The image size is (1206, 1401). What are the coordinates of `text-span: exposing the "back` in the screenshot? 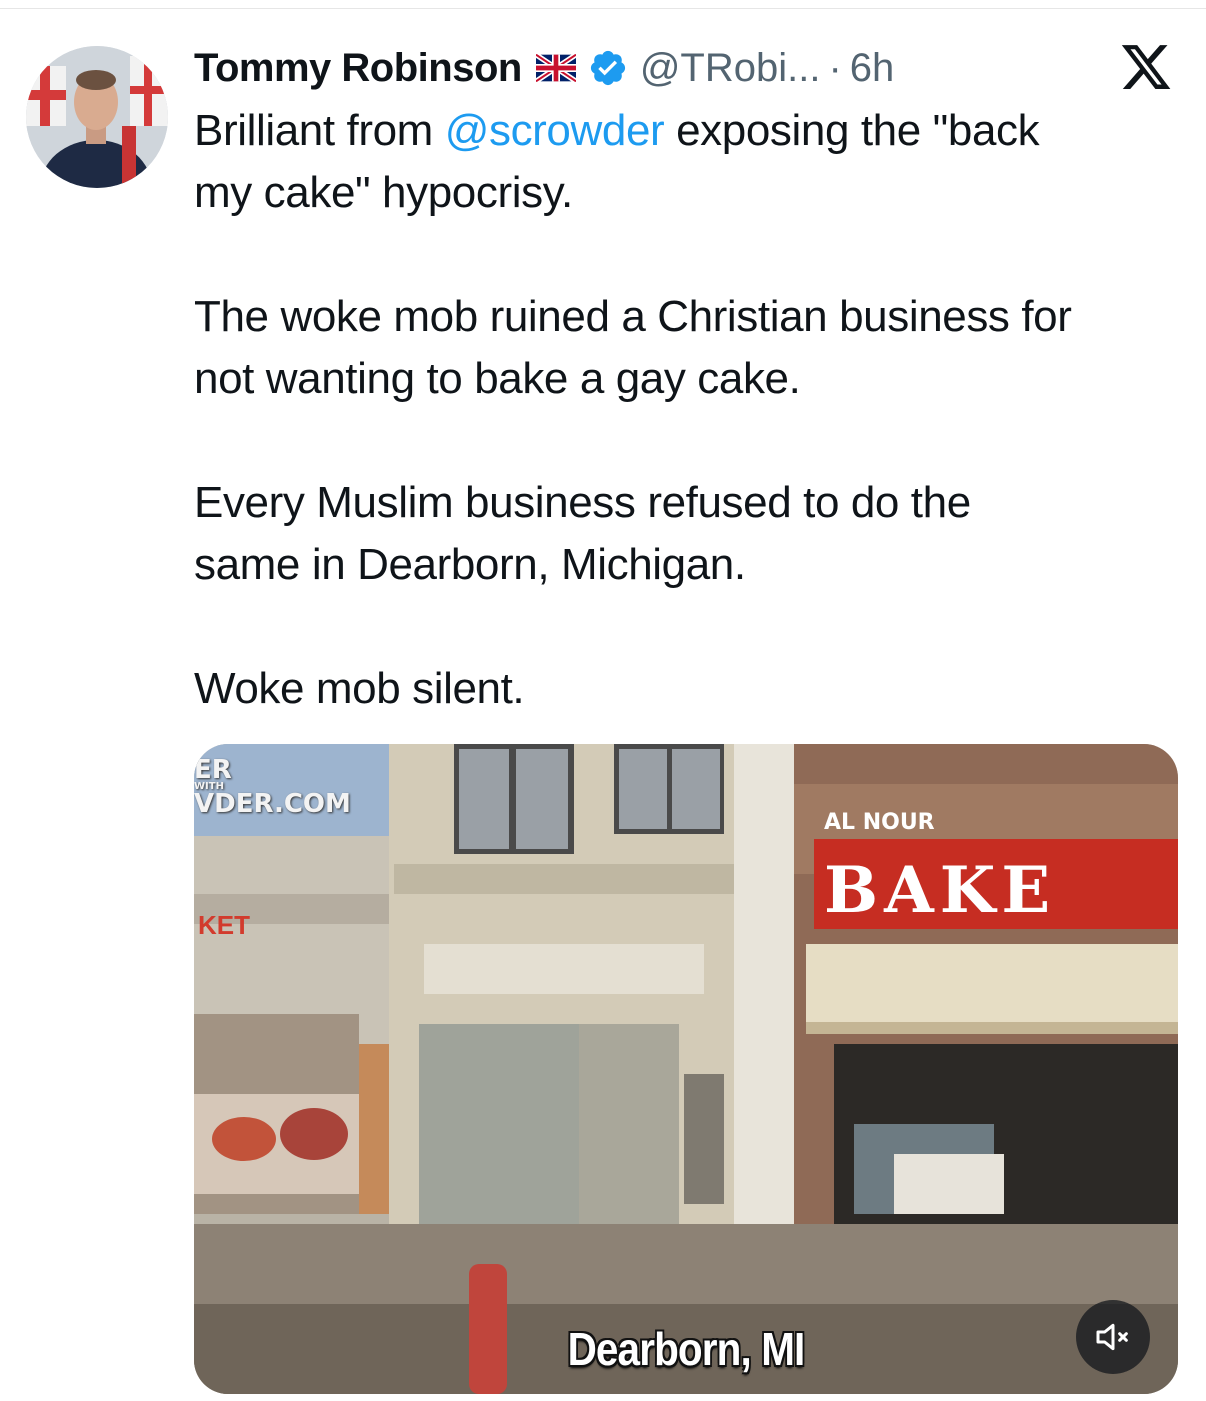 It's located at (852, 130).